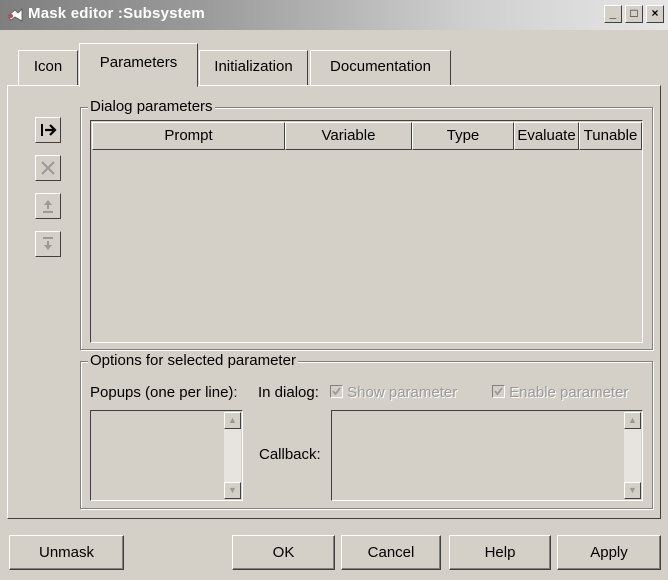 The image size is (668, 580). I want to click on column-header-evaluate: Evaluate, so click(546, 136).